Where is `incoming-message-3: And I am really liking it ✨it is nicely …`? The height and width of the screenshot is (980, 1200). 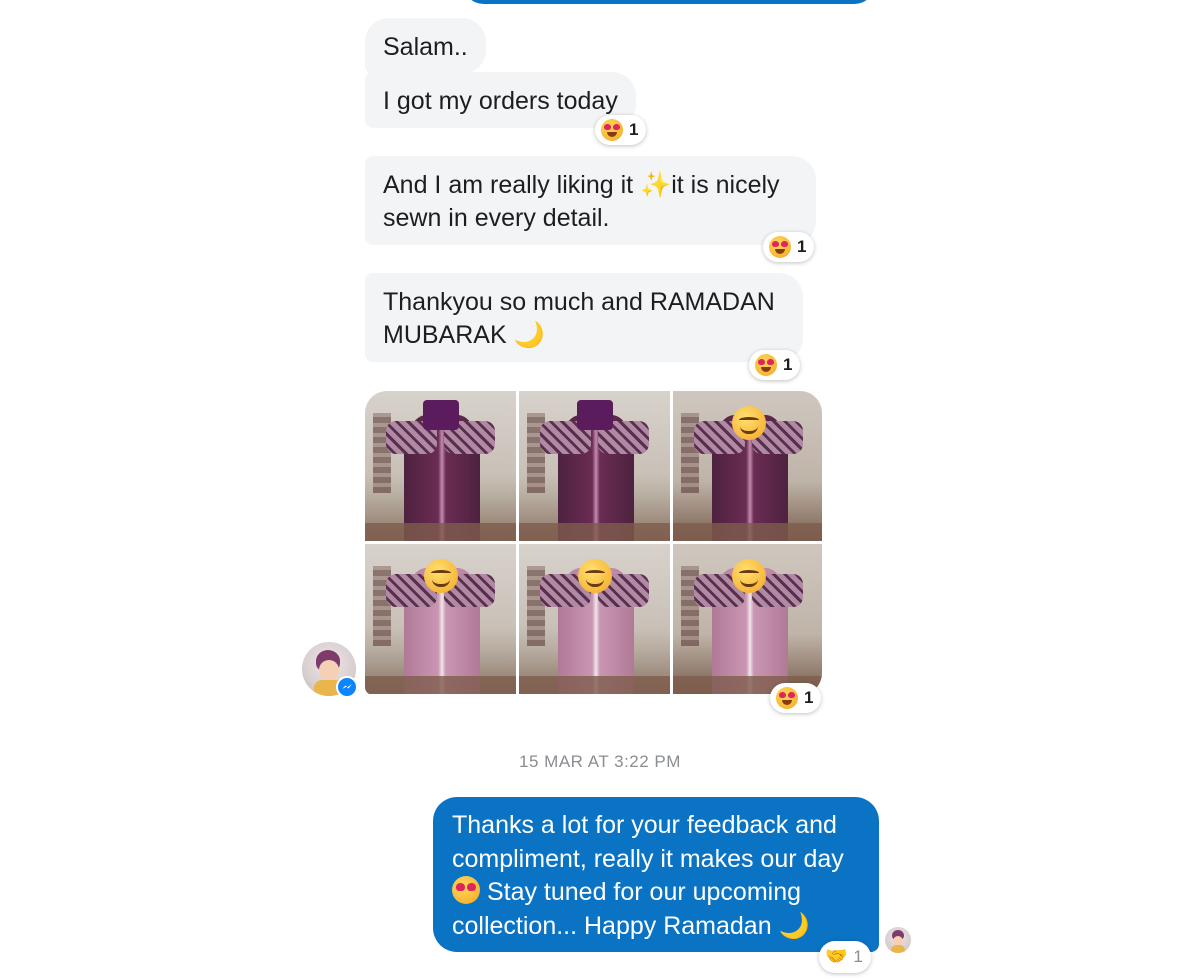
incoming-message-3: And I am really liking it ✨it is nicely … is located at coordinates (590, 200).